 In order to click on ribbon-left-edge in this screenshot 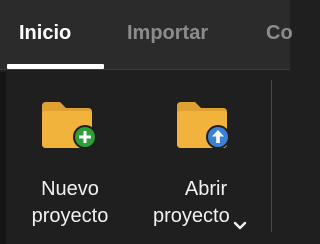, I will do `click(3, 158)`.